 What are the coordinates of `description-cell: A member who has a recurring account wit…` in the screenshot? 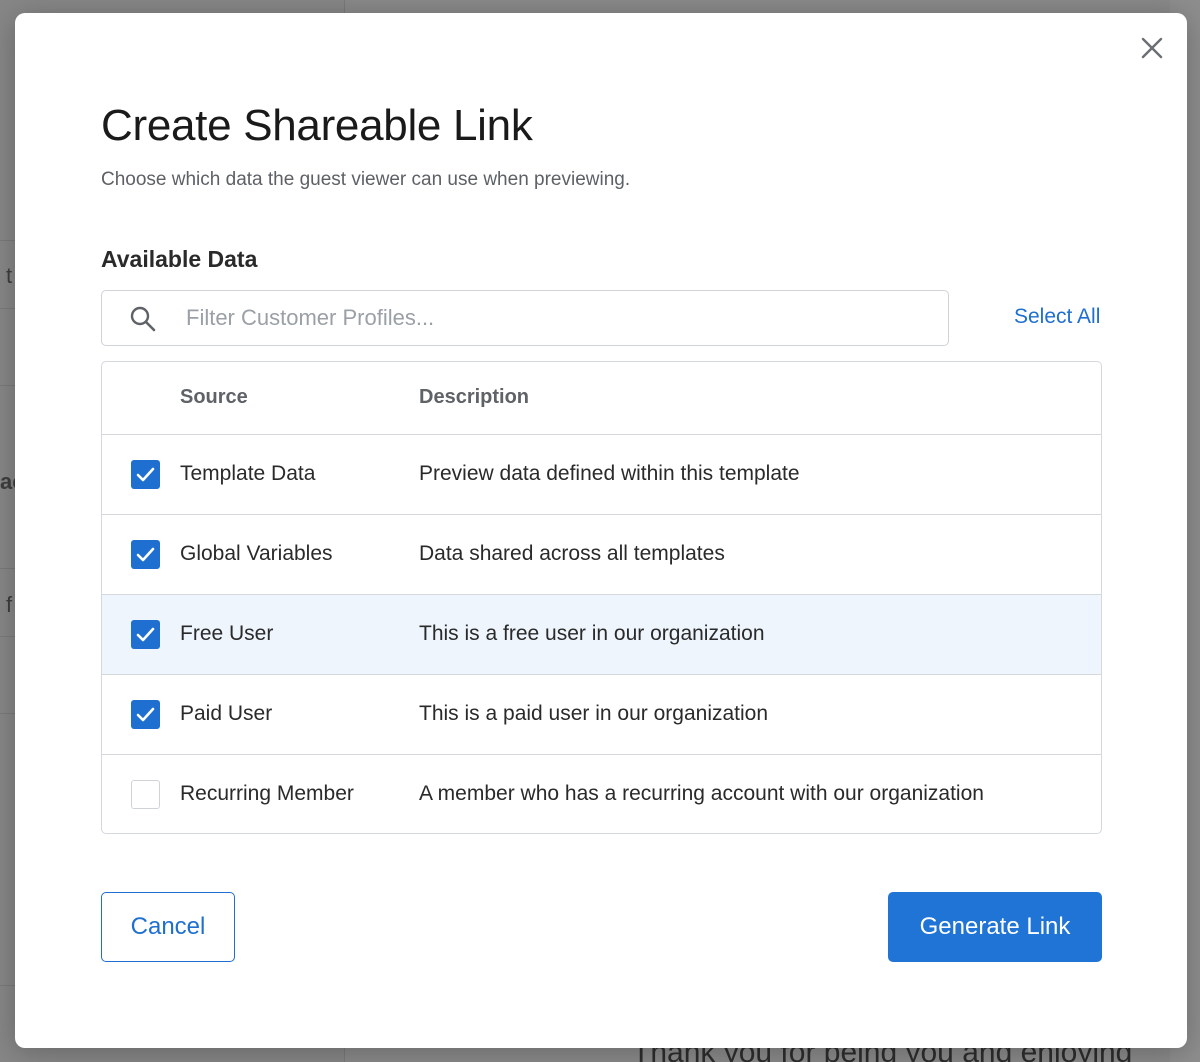 It's located at (701, 793).